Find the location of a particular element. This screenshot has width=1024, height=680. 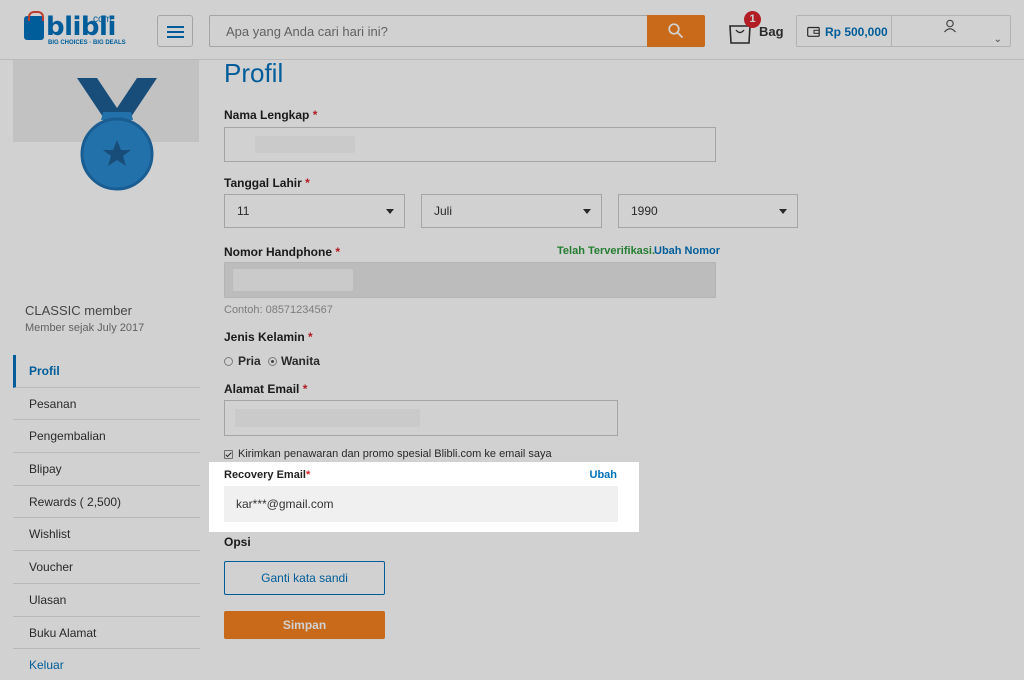

change-password-button: Ganti kata sandi is located at coordinates (304, 578).